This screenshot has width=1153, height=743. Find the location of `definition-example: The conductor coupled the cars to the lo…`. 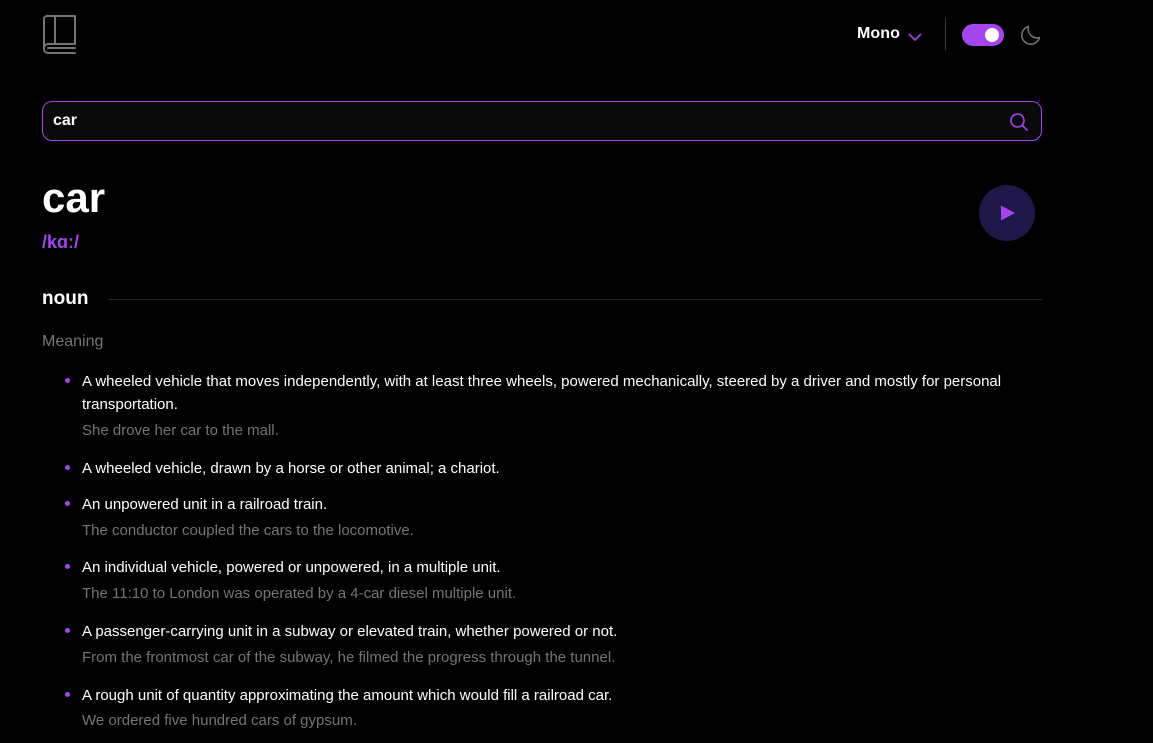

definition-example: The conductor coupled the cars to the lo… is located at coordinates (248, 530).